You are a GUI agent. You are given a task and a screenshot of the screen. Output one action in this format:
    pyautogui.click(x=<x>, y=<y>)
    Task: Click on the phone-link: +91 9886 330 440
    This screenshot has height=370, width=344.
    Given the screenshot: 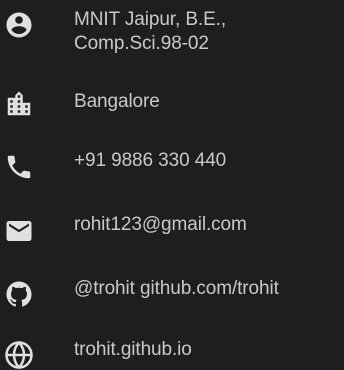 What is the action you would take?
    pyautogui.click(x=150, y=160)
    